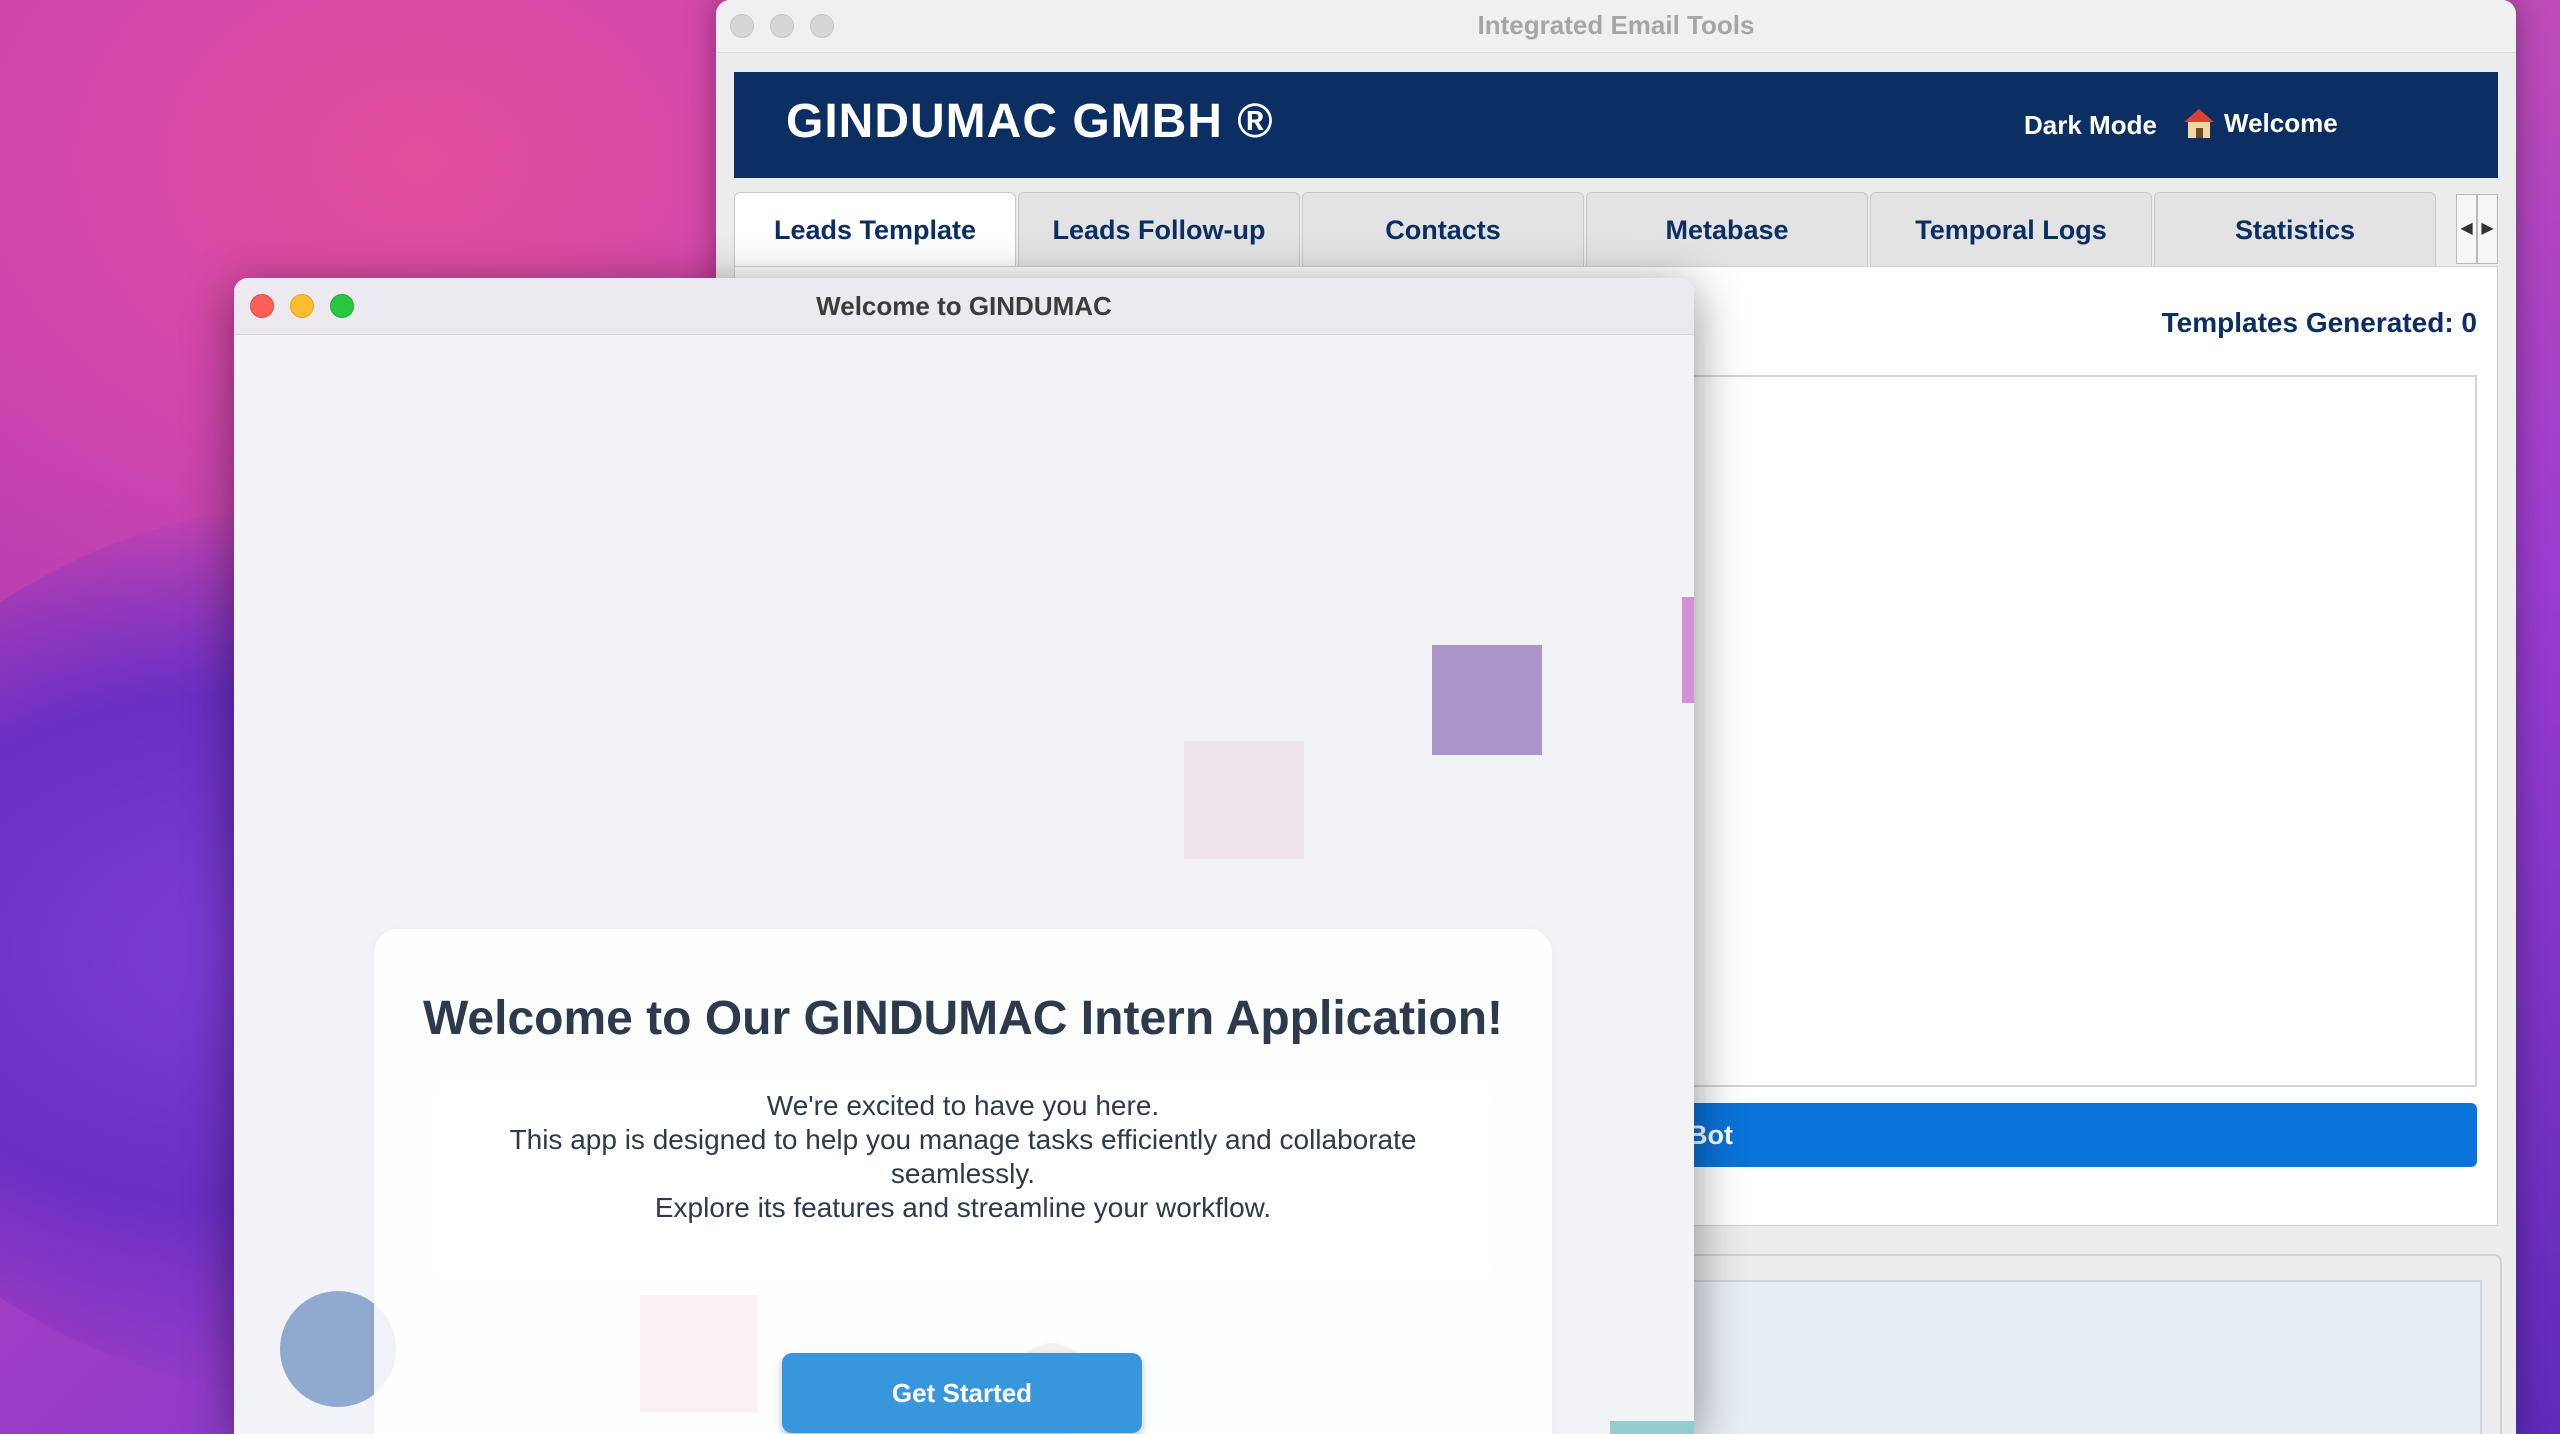 The width and height of the screenshot is (2560, 1434). I want to click on dark-mode-button: Dark Mode, so click(2090, 125).